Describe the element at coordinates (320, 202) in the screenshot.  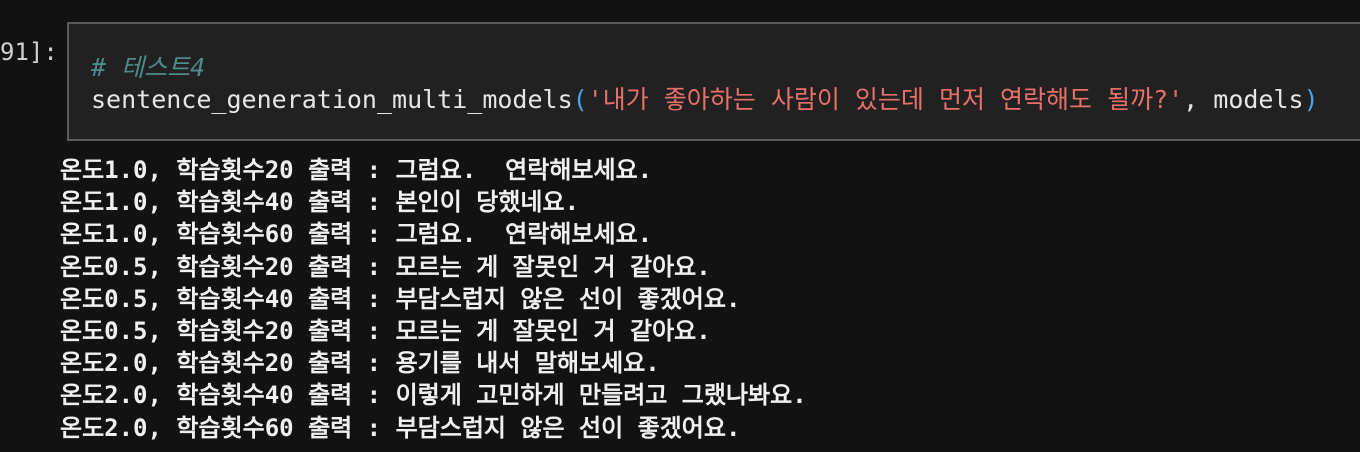
I see `output-line: 온도1.0, 학습횟수40 출력 : 본인이 당했네요.` at that location.